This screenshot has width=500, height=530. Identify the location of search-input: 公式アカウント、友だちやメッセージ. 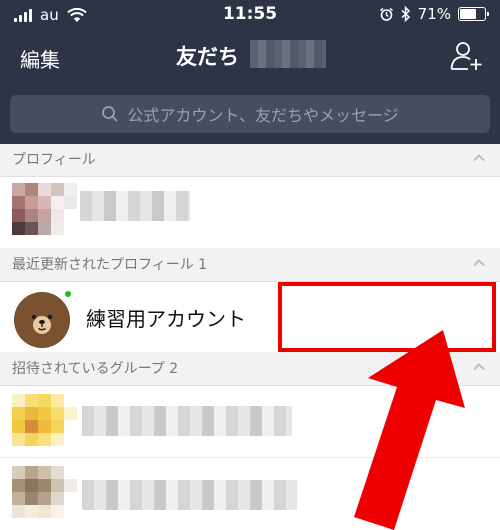
(250, 114).